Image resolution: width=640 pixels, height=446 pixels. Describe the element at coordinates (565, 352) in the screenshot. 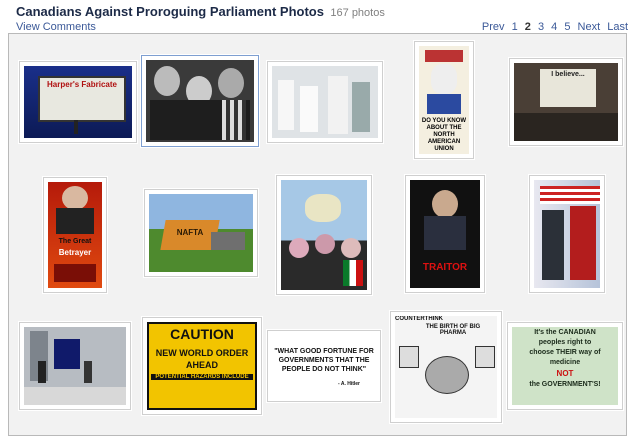

I see `sign-line-3: choose THEIR way of` at that location.